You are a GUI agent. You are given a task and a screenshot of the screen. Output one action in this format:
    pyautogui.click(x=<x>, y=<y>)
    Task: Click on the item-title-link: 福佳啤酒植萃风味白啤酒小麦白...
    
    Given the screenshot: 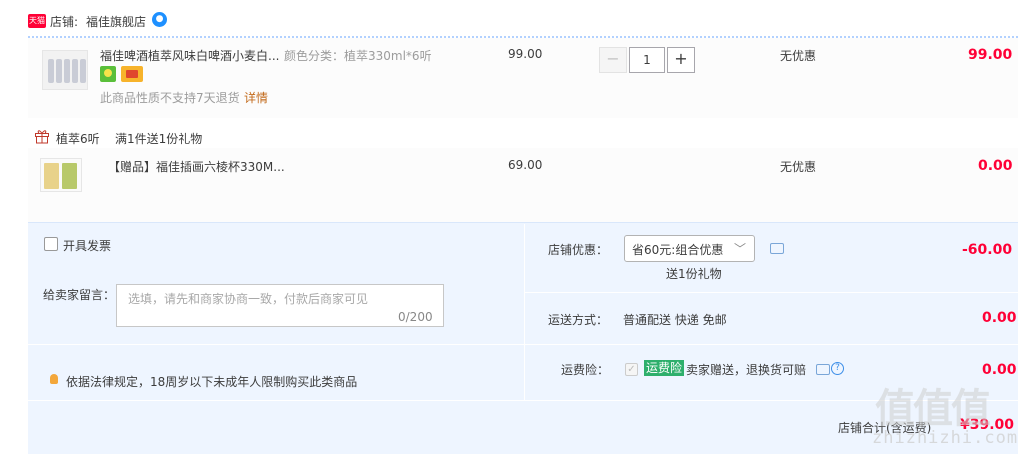 What is the action you would take?
    pyautogui.click(x=191, y=55)
    